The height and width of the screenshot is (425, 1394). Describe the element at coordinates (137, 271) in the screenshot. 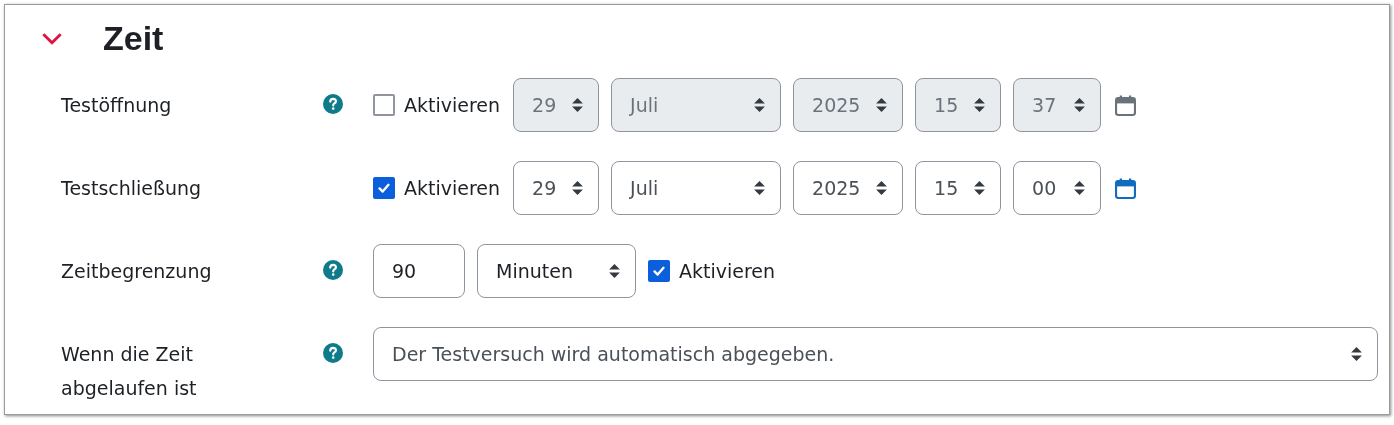

I see `field-label: Zeitbegrenzung` at that location.